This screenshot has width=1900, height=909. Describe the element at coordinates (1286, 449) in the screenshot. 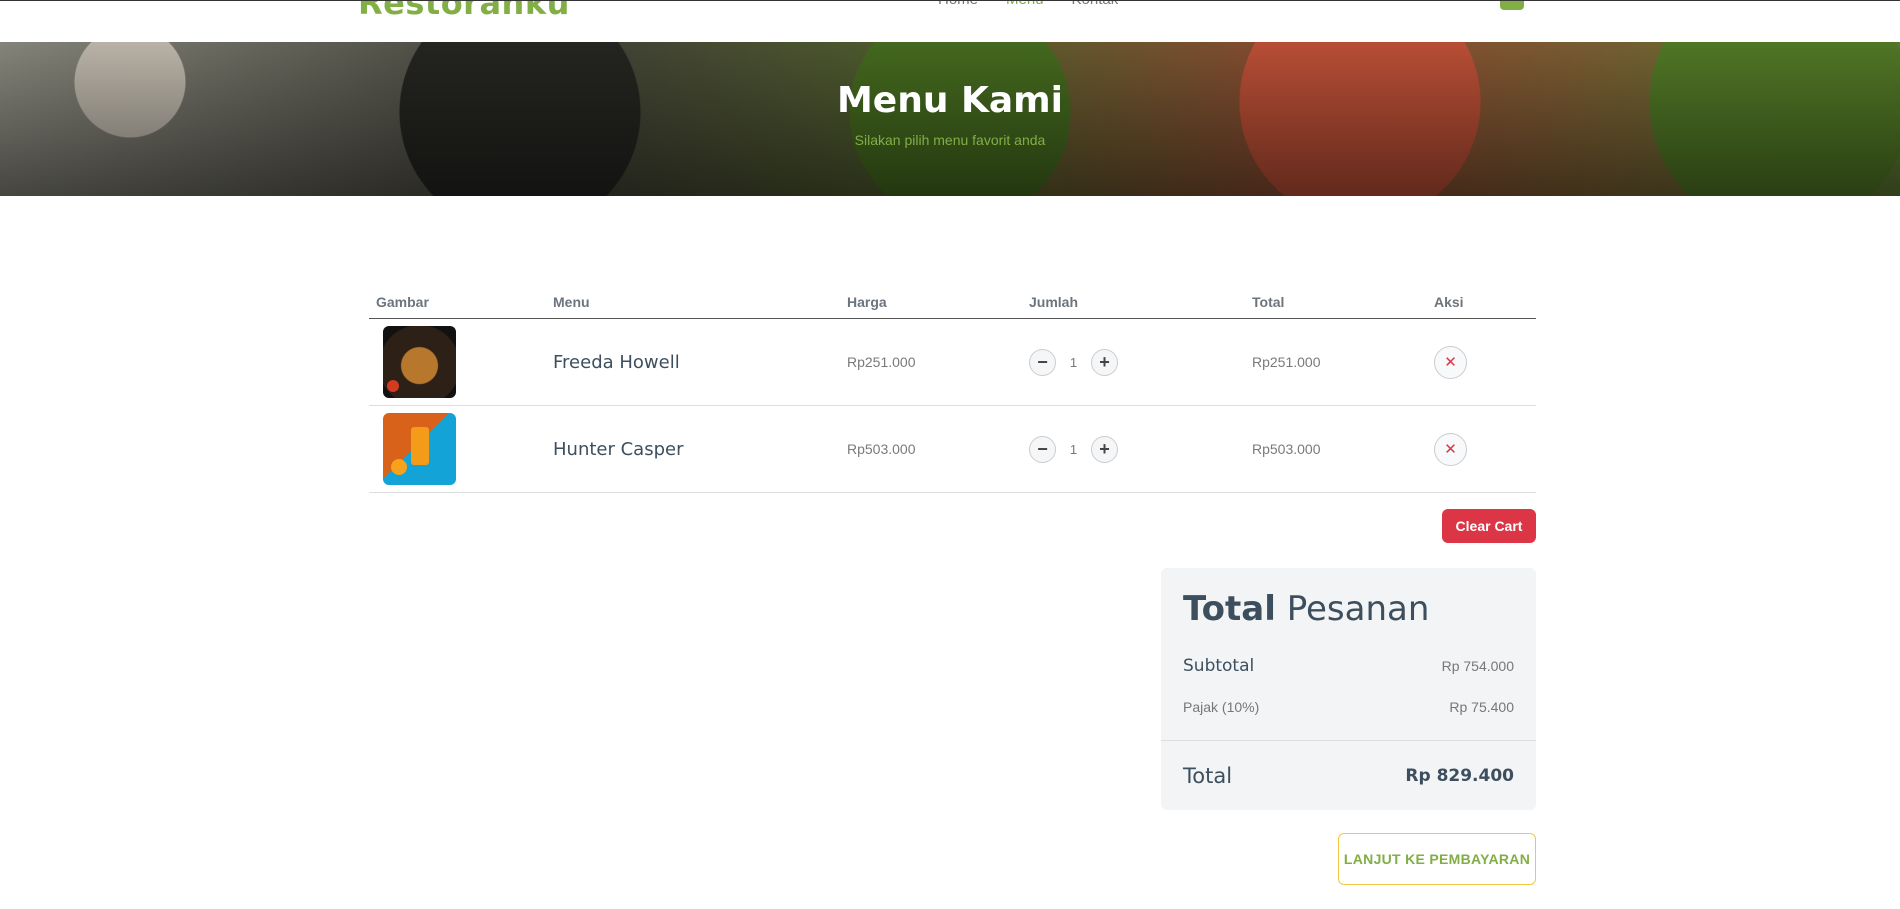

I see `item-total: Rp503.000` at that location.